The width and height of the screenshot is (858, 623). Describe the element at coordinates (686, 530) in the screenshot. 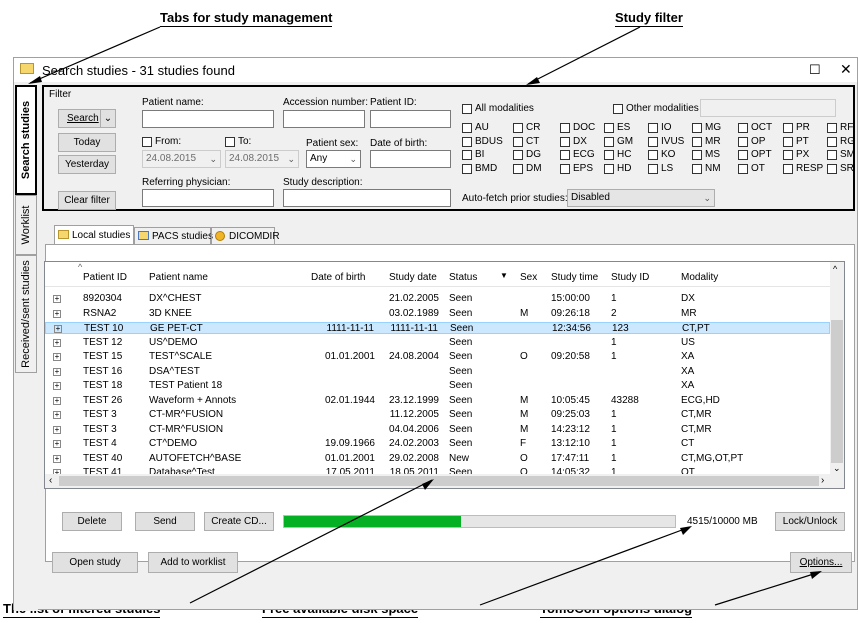

I see `arrowhead-disk` at that location.